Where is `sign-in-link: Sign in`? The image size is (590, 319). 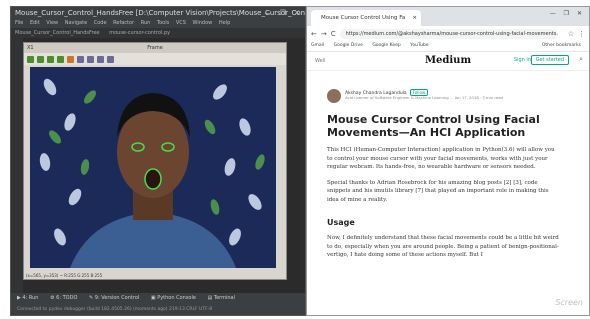
sign-in-link: Sign in is located at coordinates (522, 60).